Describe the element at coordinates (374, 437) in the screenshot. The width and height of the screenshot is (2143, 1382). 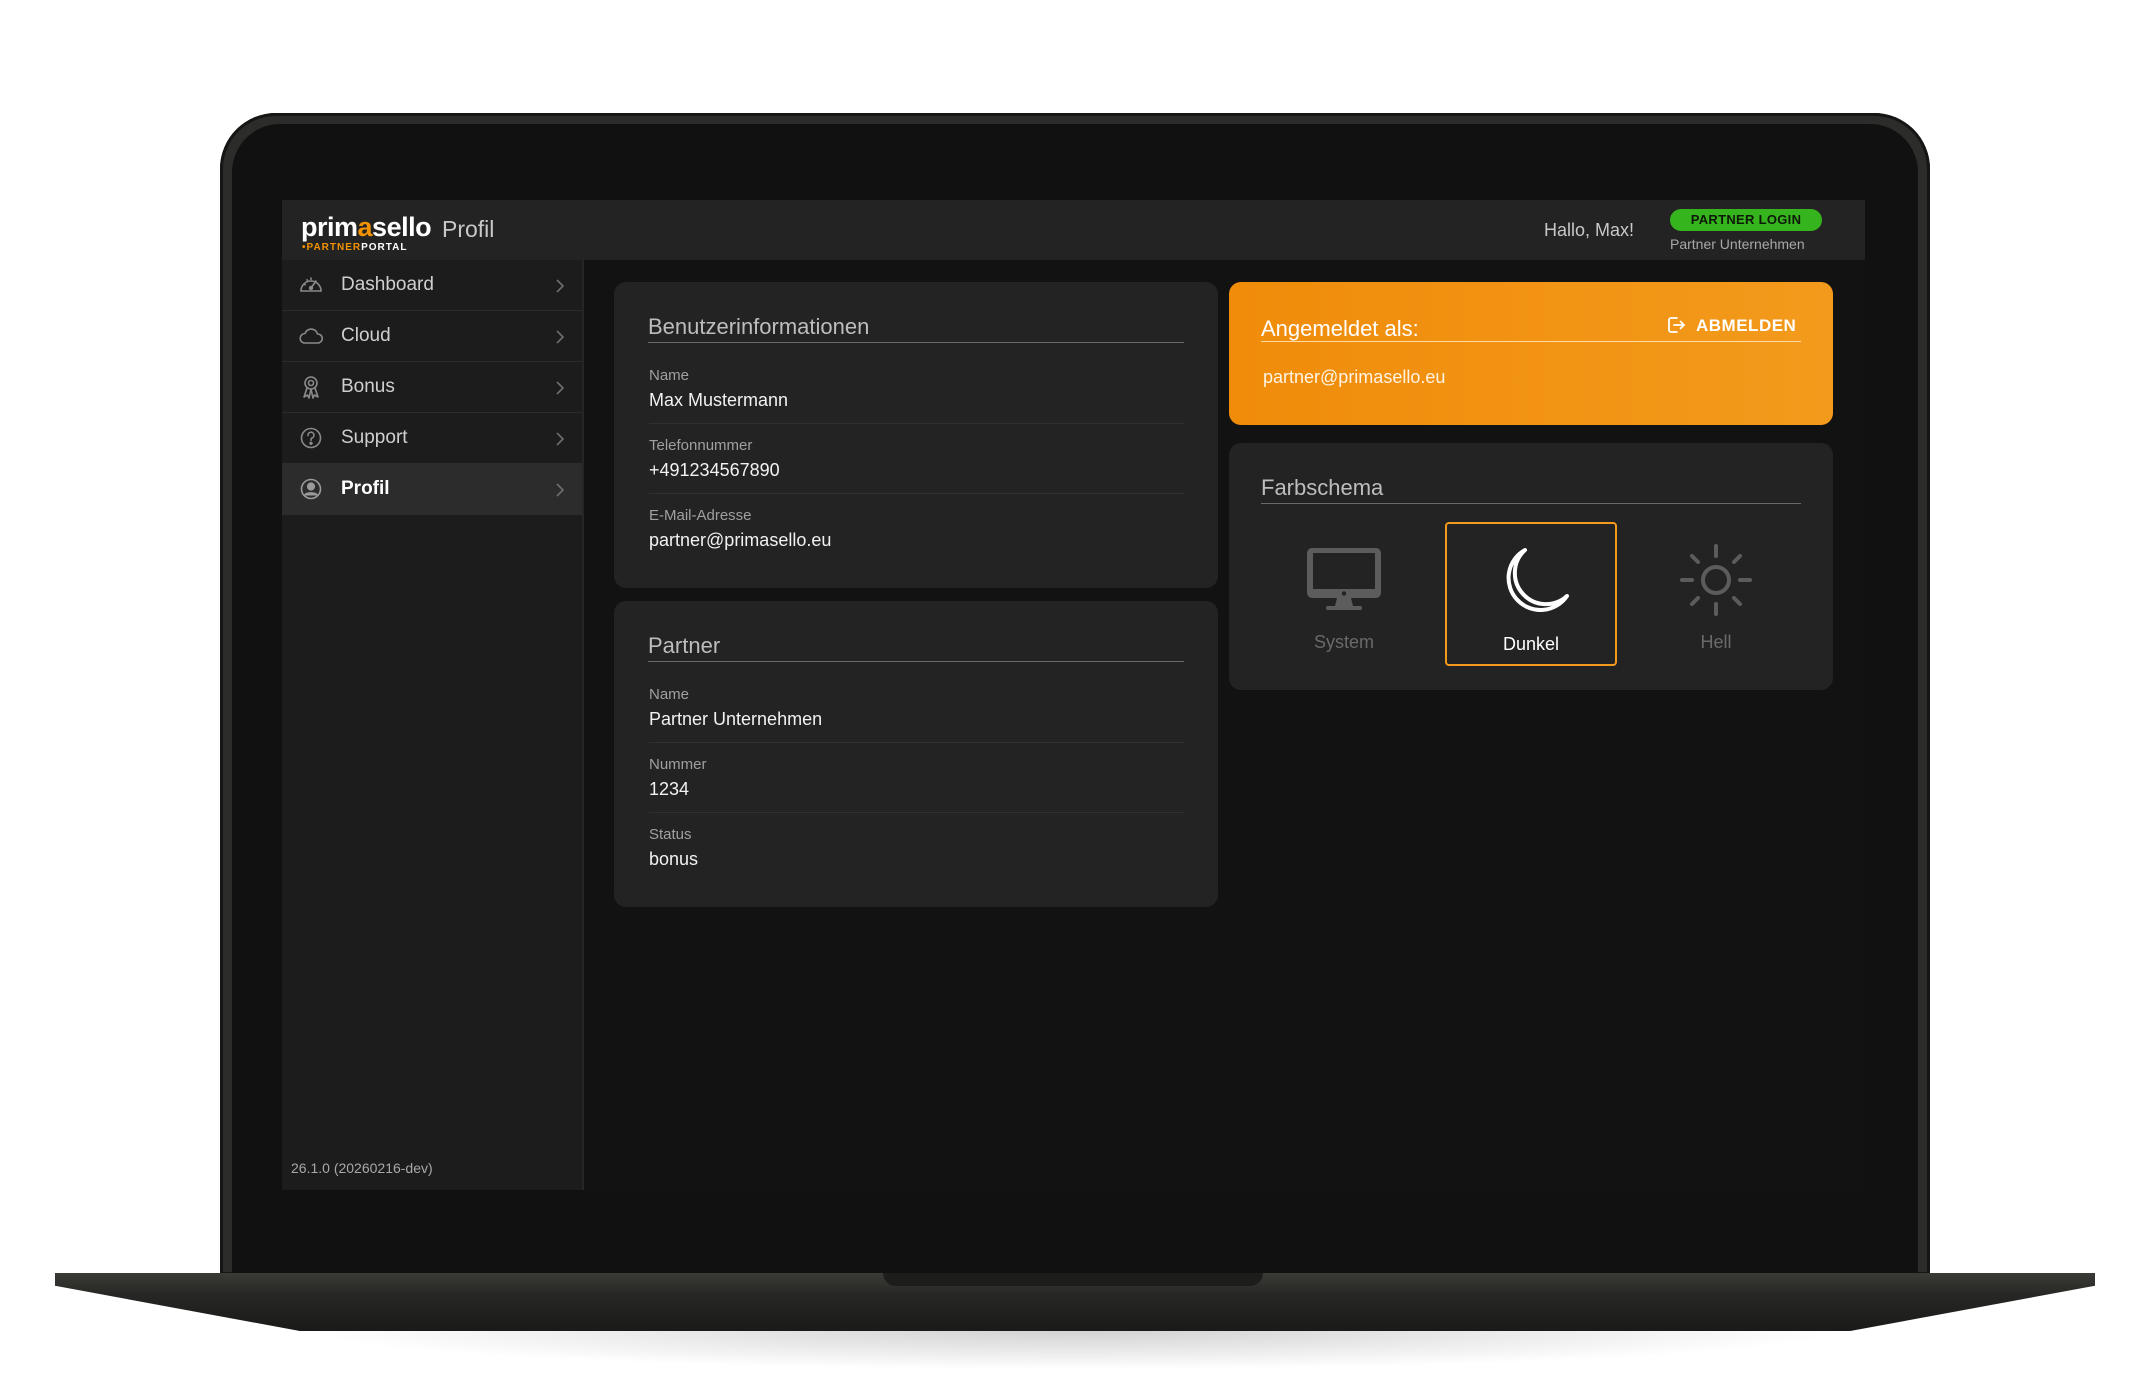
I see `sidebar-item-label: Support` at that location.